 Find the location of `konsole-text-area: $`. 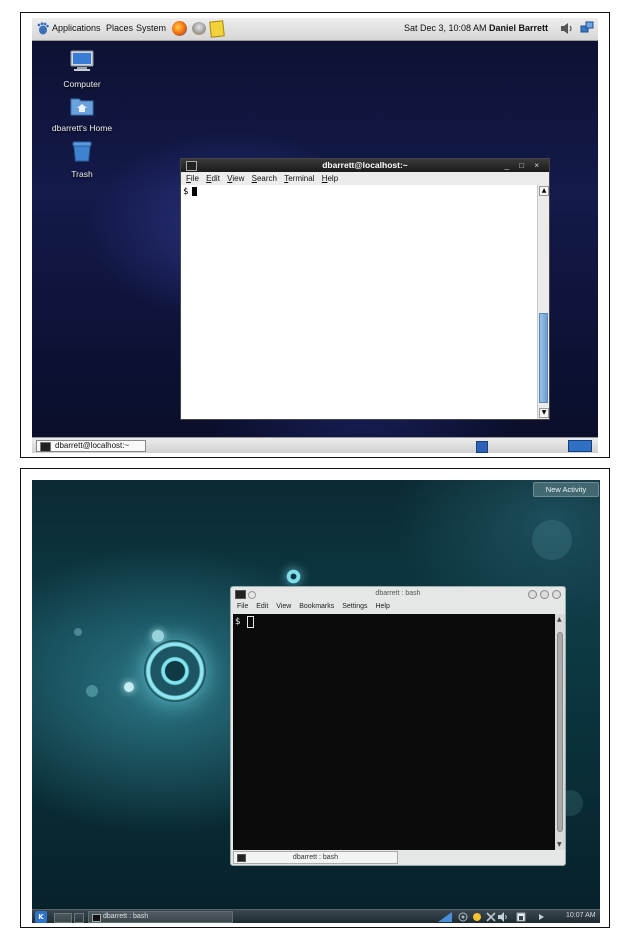

konsole-text-area: $ is located at coordinates (394, 732).